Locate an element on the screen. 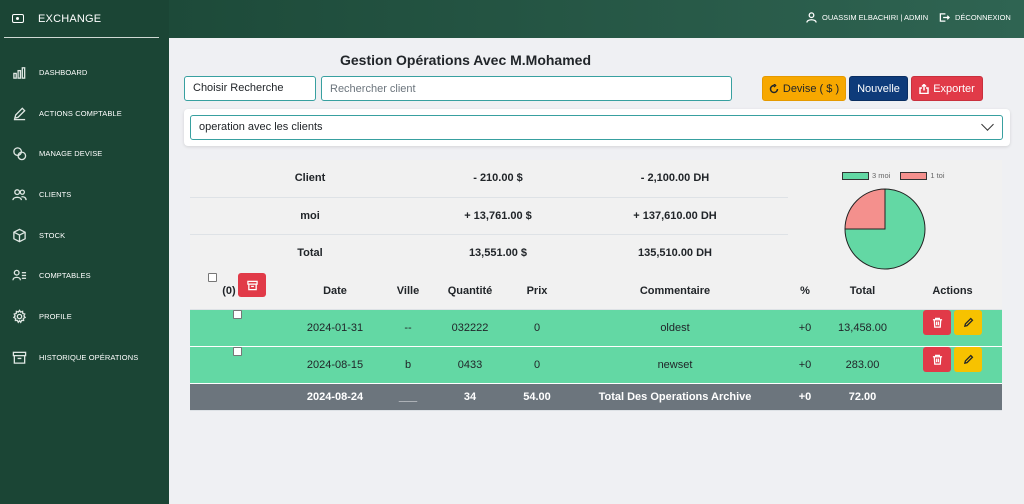  sidebar-item-profile: PROFILE is located at coordinates (84, 316).